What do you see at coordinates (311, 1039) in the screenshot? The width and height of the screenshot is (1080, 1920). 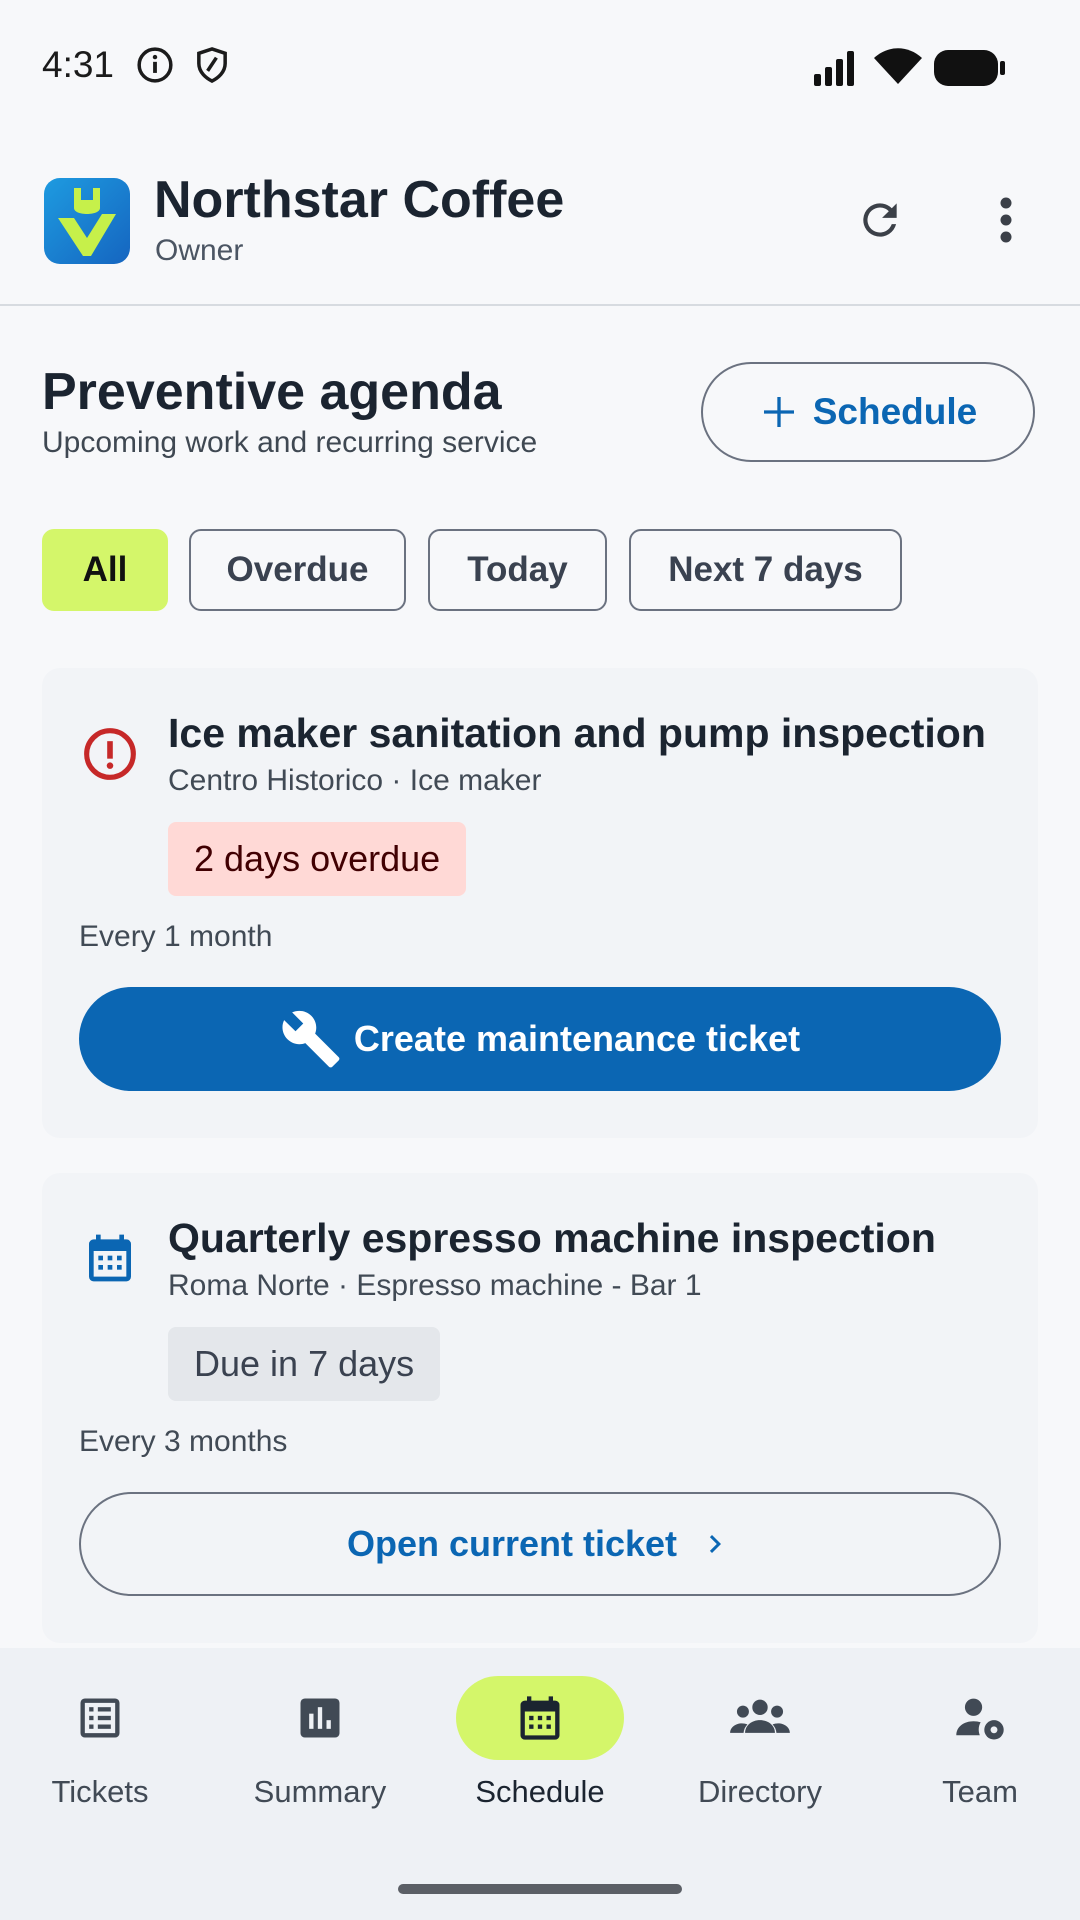 I see `wrench-icon` at bounding box center [311, 1039].